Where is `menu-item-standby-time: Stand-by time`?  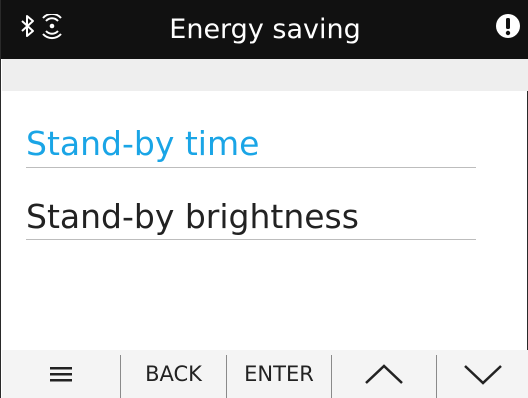
menu-item-standby-time: Stand-by time is located at coordinates (142, 143).